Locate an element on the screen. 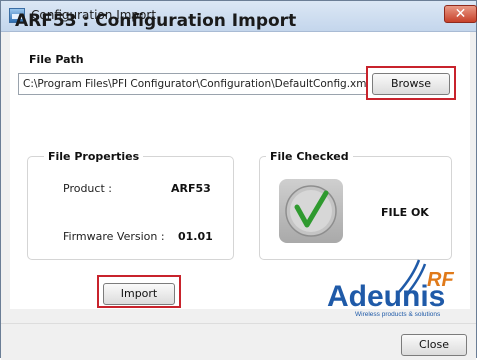 This screenshot has height=360, width=479. page-title: ARF53 : Configuration Import is located at coordinates (156, 21).